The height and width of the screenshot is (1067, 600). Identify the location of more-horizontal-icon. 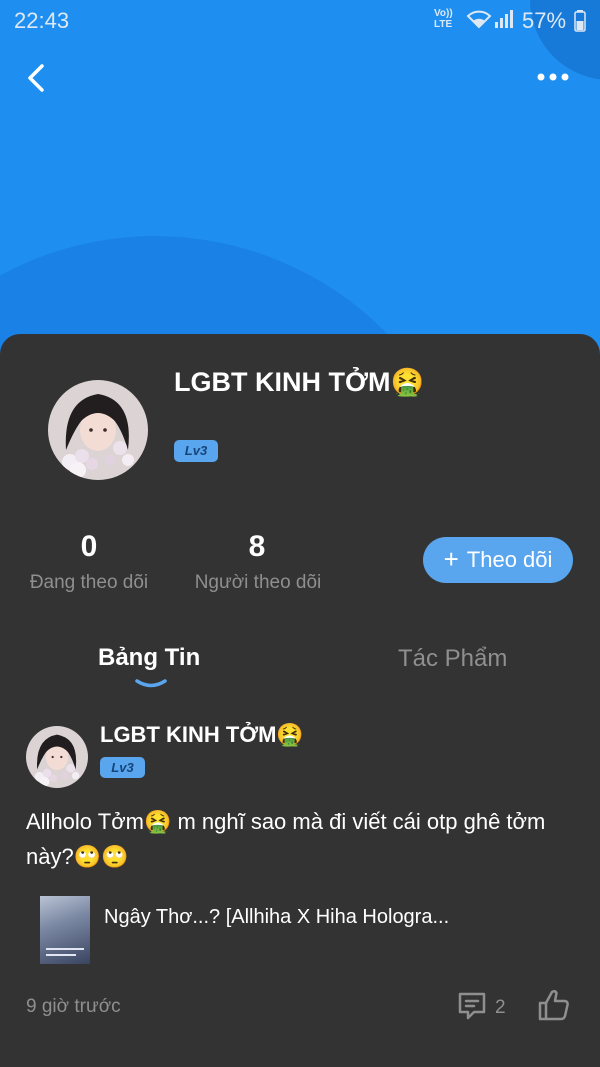
(553, 77).